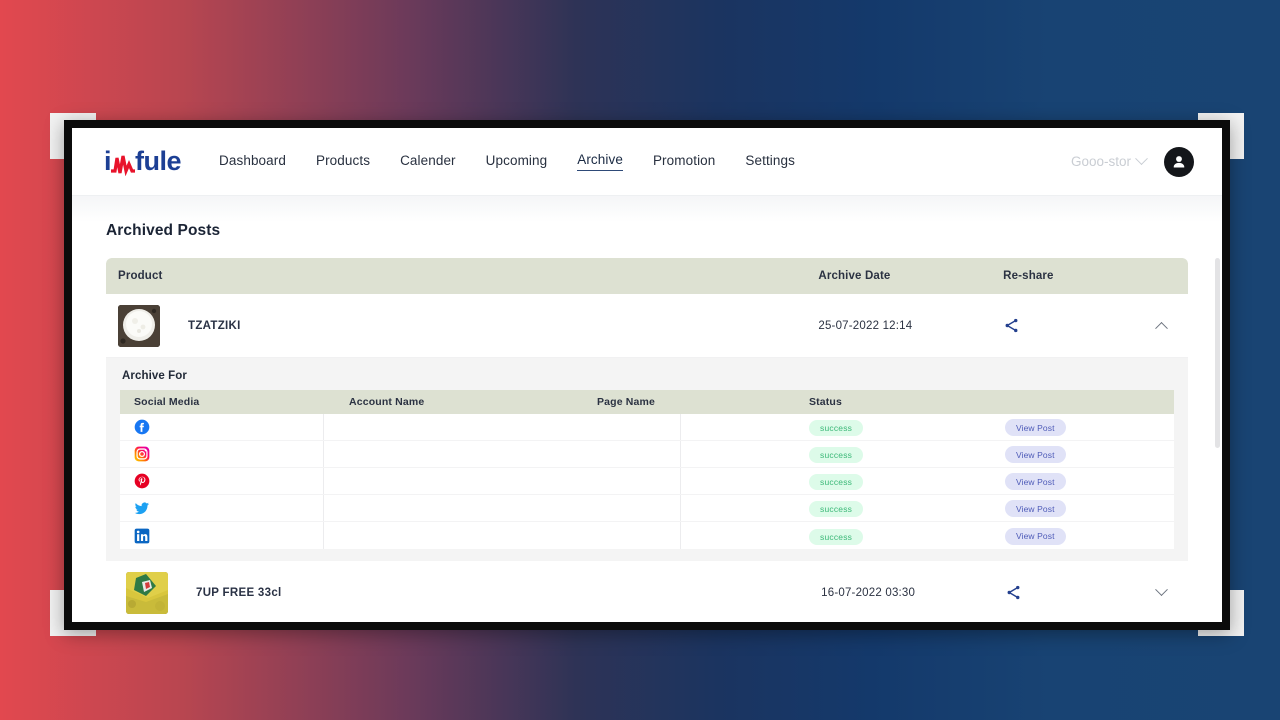  What do you see at coordinates (123, 164) in the screenshot?
I see `pulse-zigzag-icon` at bounding box center [123, 164].